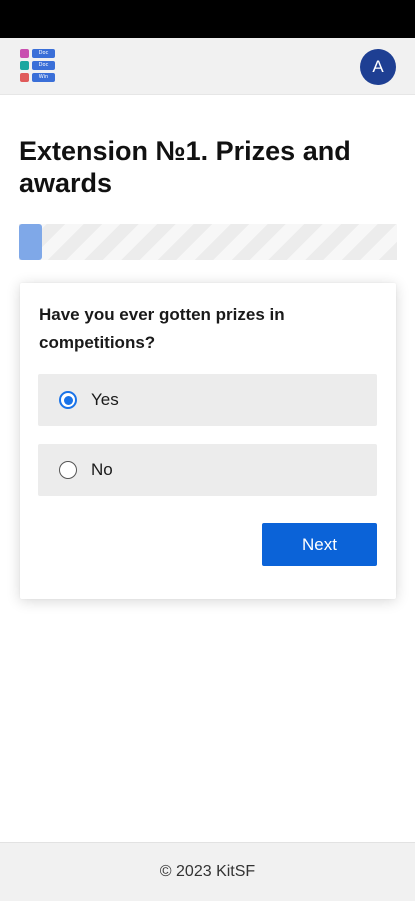 This screenshot has height=901, width=415. Describe the element at coordinates (105, 399) in the screenshot. I see `option-label: Yes` at that location.